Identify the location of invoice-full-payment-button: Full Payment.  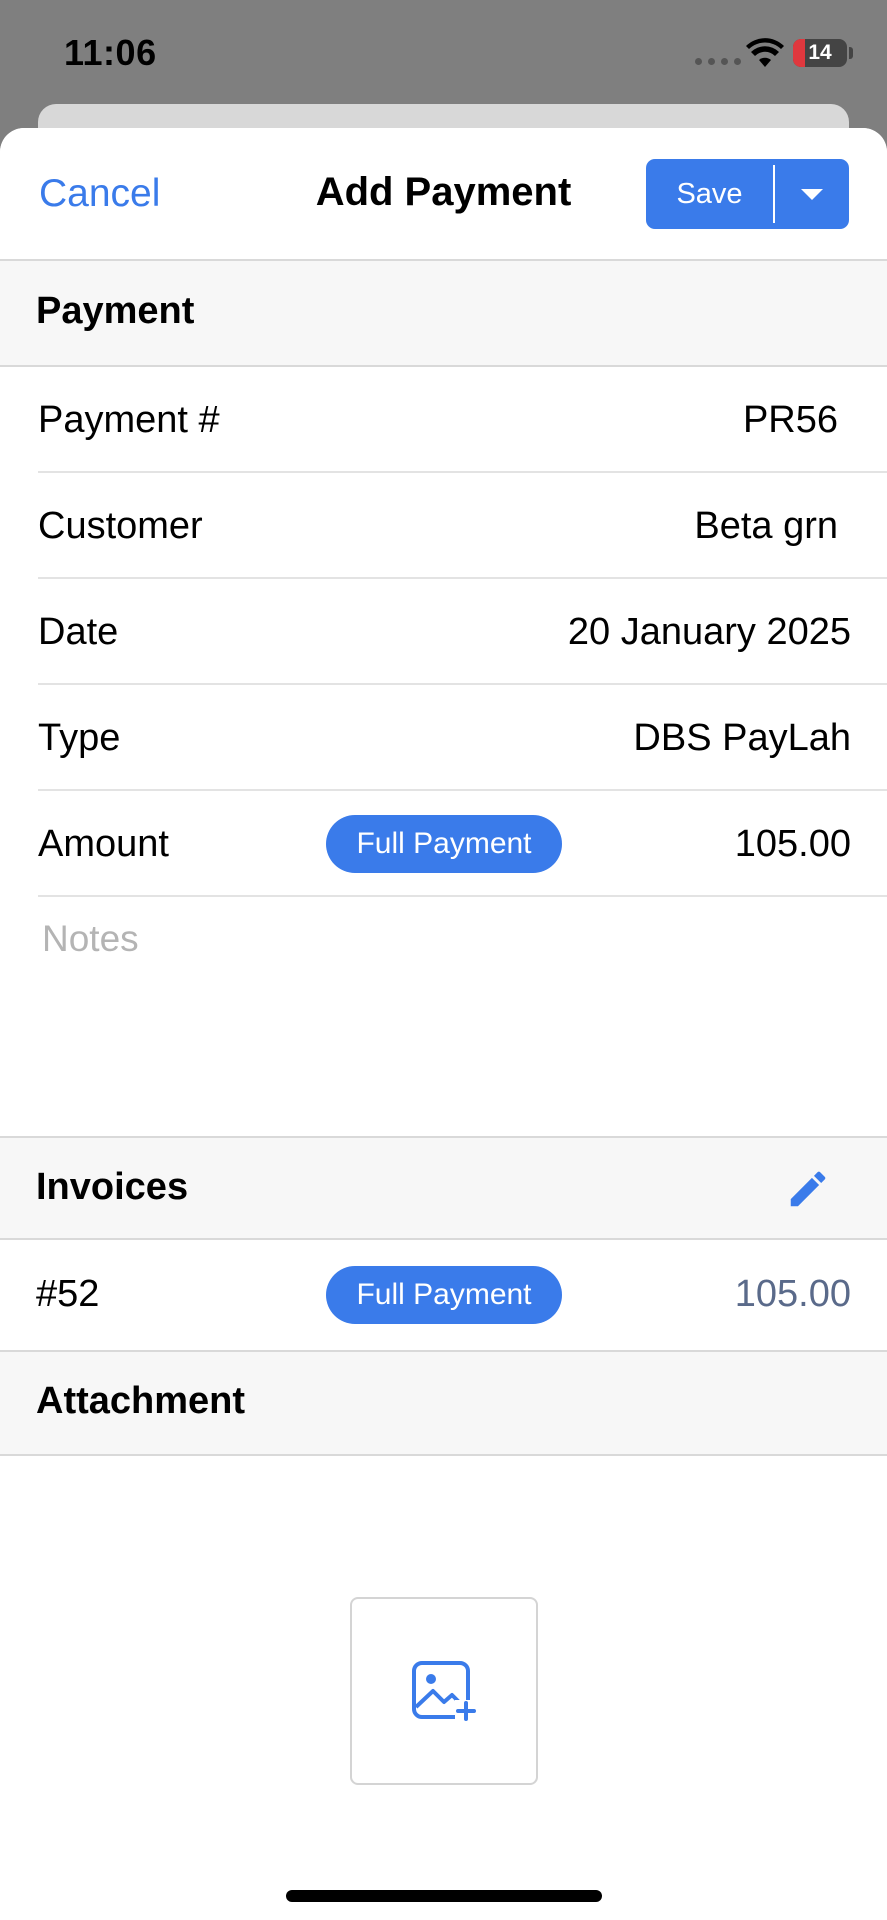
(444, 1295).